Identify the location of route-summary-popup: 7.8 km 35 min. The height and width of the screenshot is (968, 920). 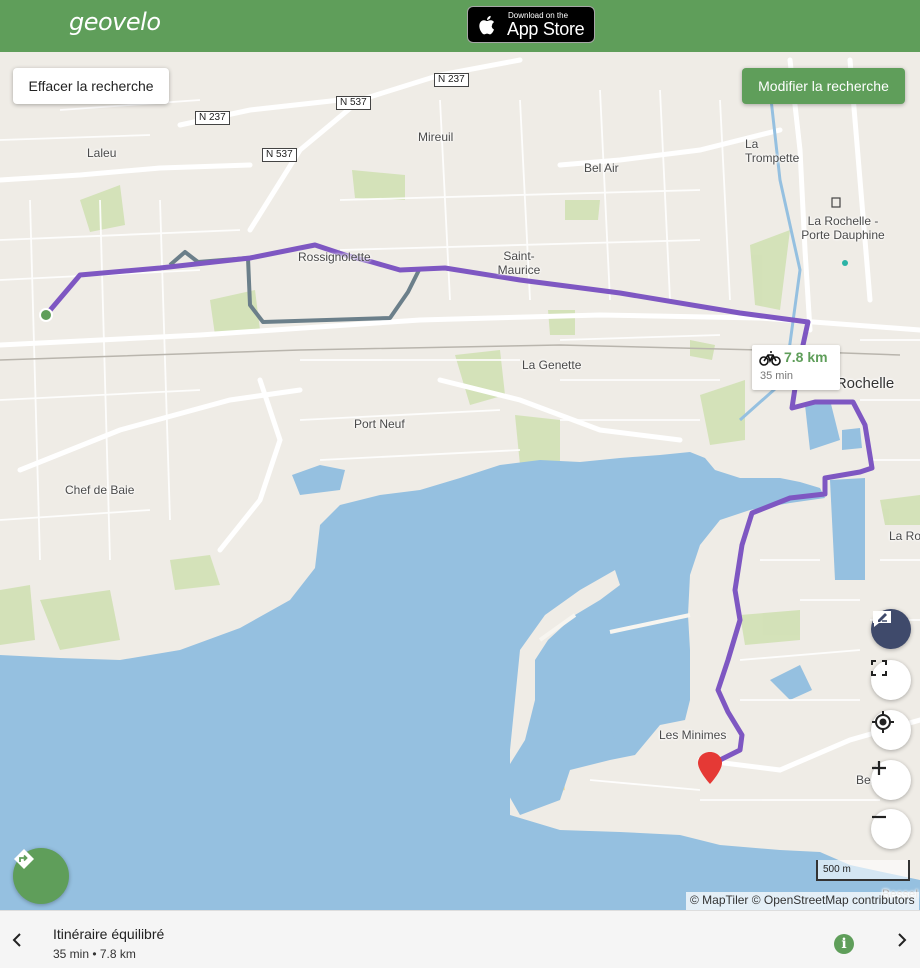
(796, 367).